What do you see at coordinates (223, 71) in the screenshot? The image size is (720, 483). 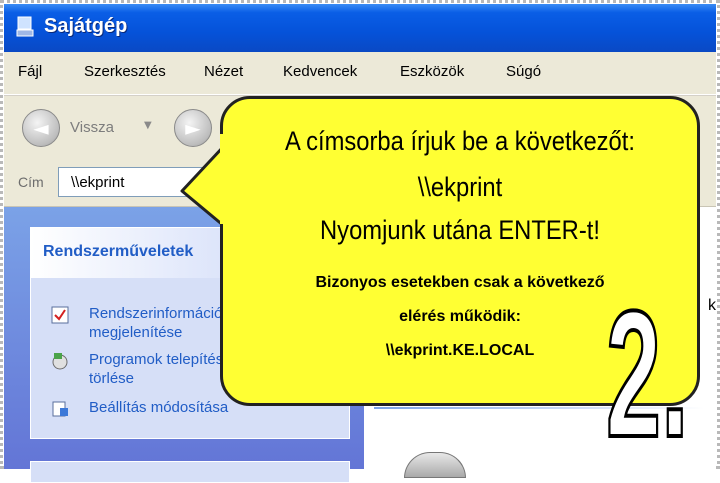 I see `menu-view: Nézet` at bounding box center [223, 71].